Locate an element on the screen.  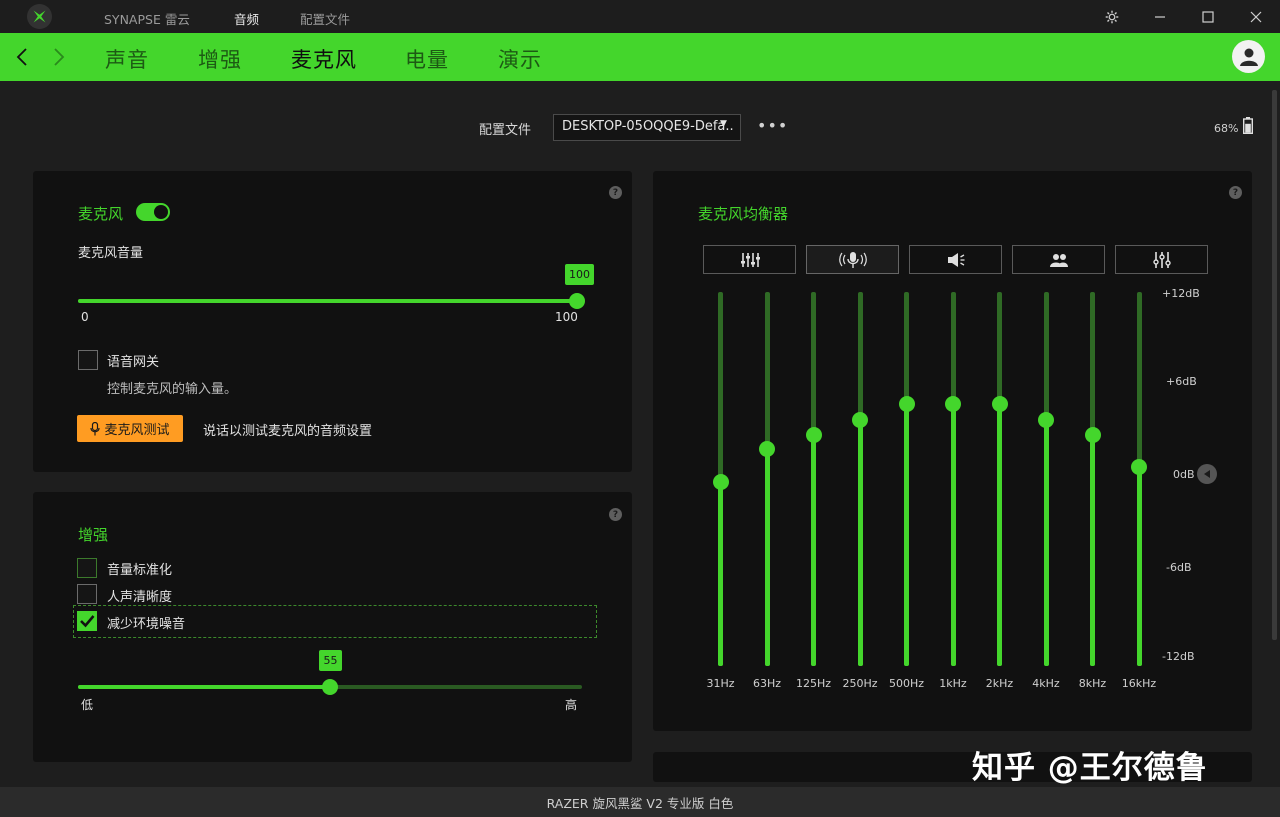
tab-enhancement: 增强 is located at coordinates (220, 59).